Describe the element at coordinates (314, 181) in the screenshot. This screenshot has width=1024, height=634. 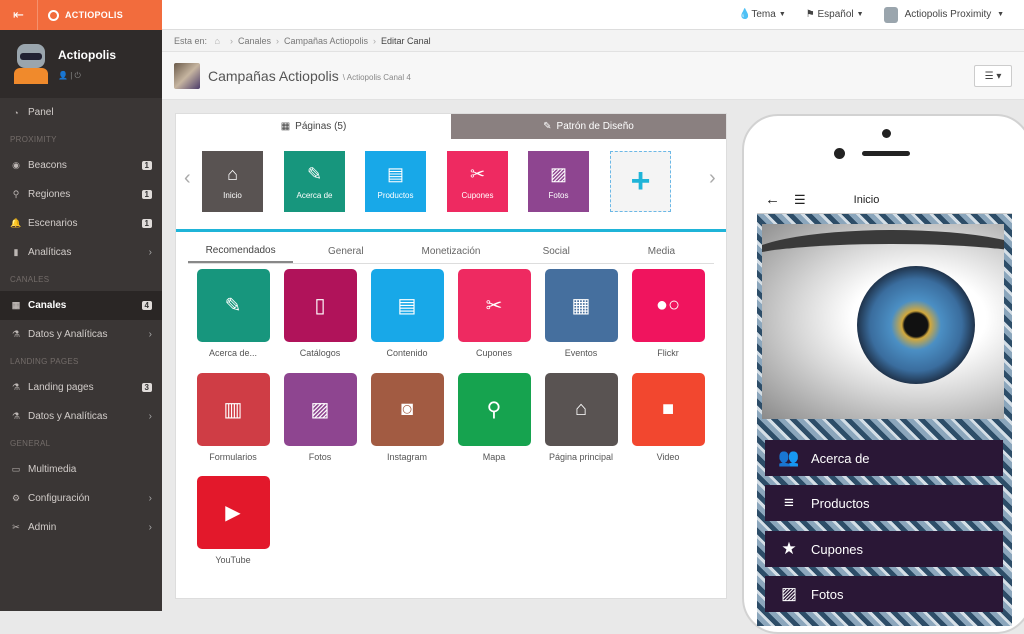
I see `page-tile-acerca-de: ✎ Acerca de` at that location.